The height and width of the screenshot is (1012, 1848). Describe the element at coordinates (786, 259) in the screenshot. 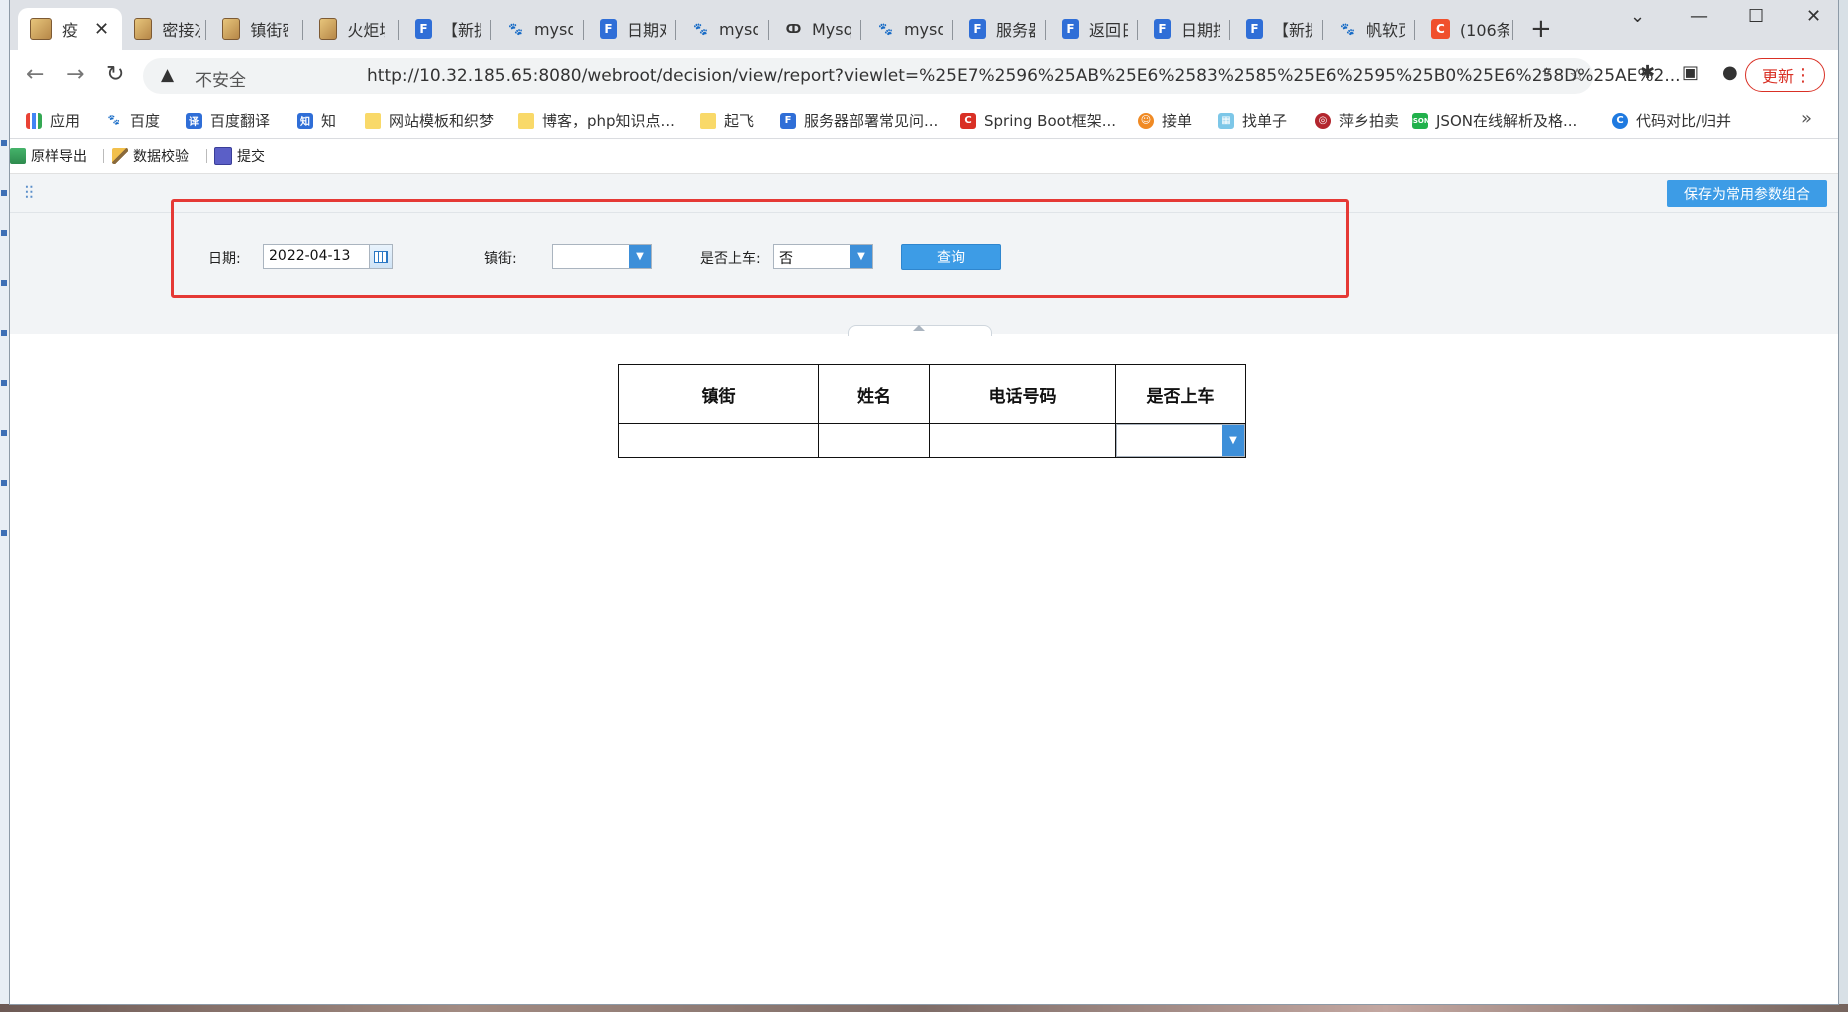

I see `onboard-value: 否` at that location.